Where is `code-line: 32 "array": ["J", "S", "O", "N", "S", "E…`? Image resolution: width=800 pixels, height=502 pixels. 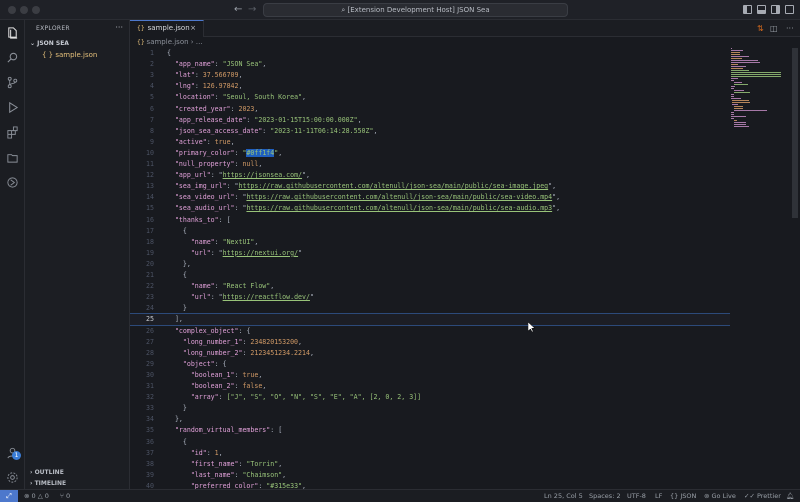 code-line: 32 "array": ["J", "S", "O", "N", "S", "E… is located at coordinates (430, 397).